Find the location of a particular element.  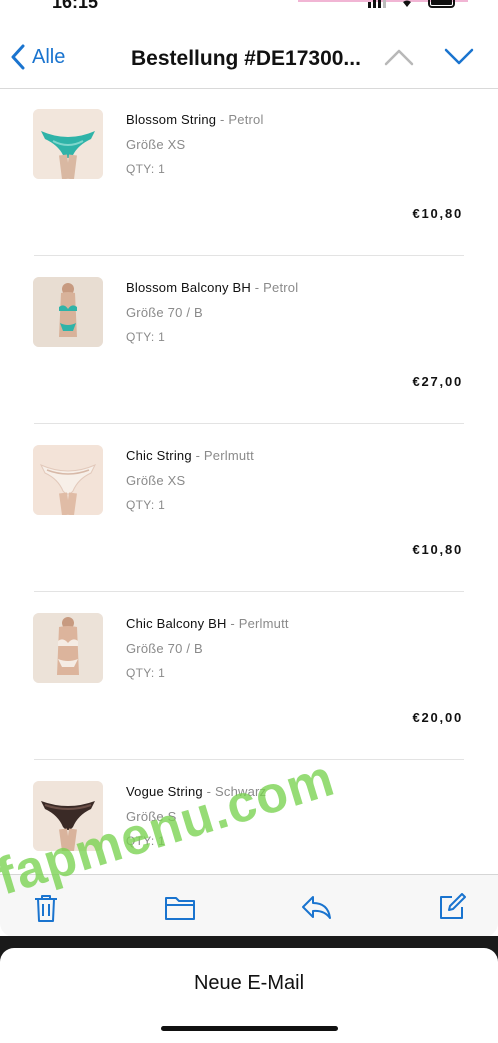

status-bar: 16:15 is located at coordinates (249, 7).